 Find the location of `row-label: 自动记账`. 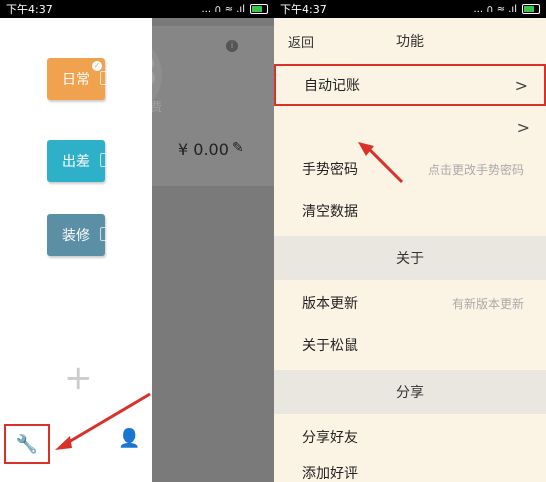

row-label: 自动记账 is located at coordinates (332, 86).